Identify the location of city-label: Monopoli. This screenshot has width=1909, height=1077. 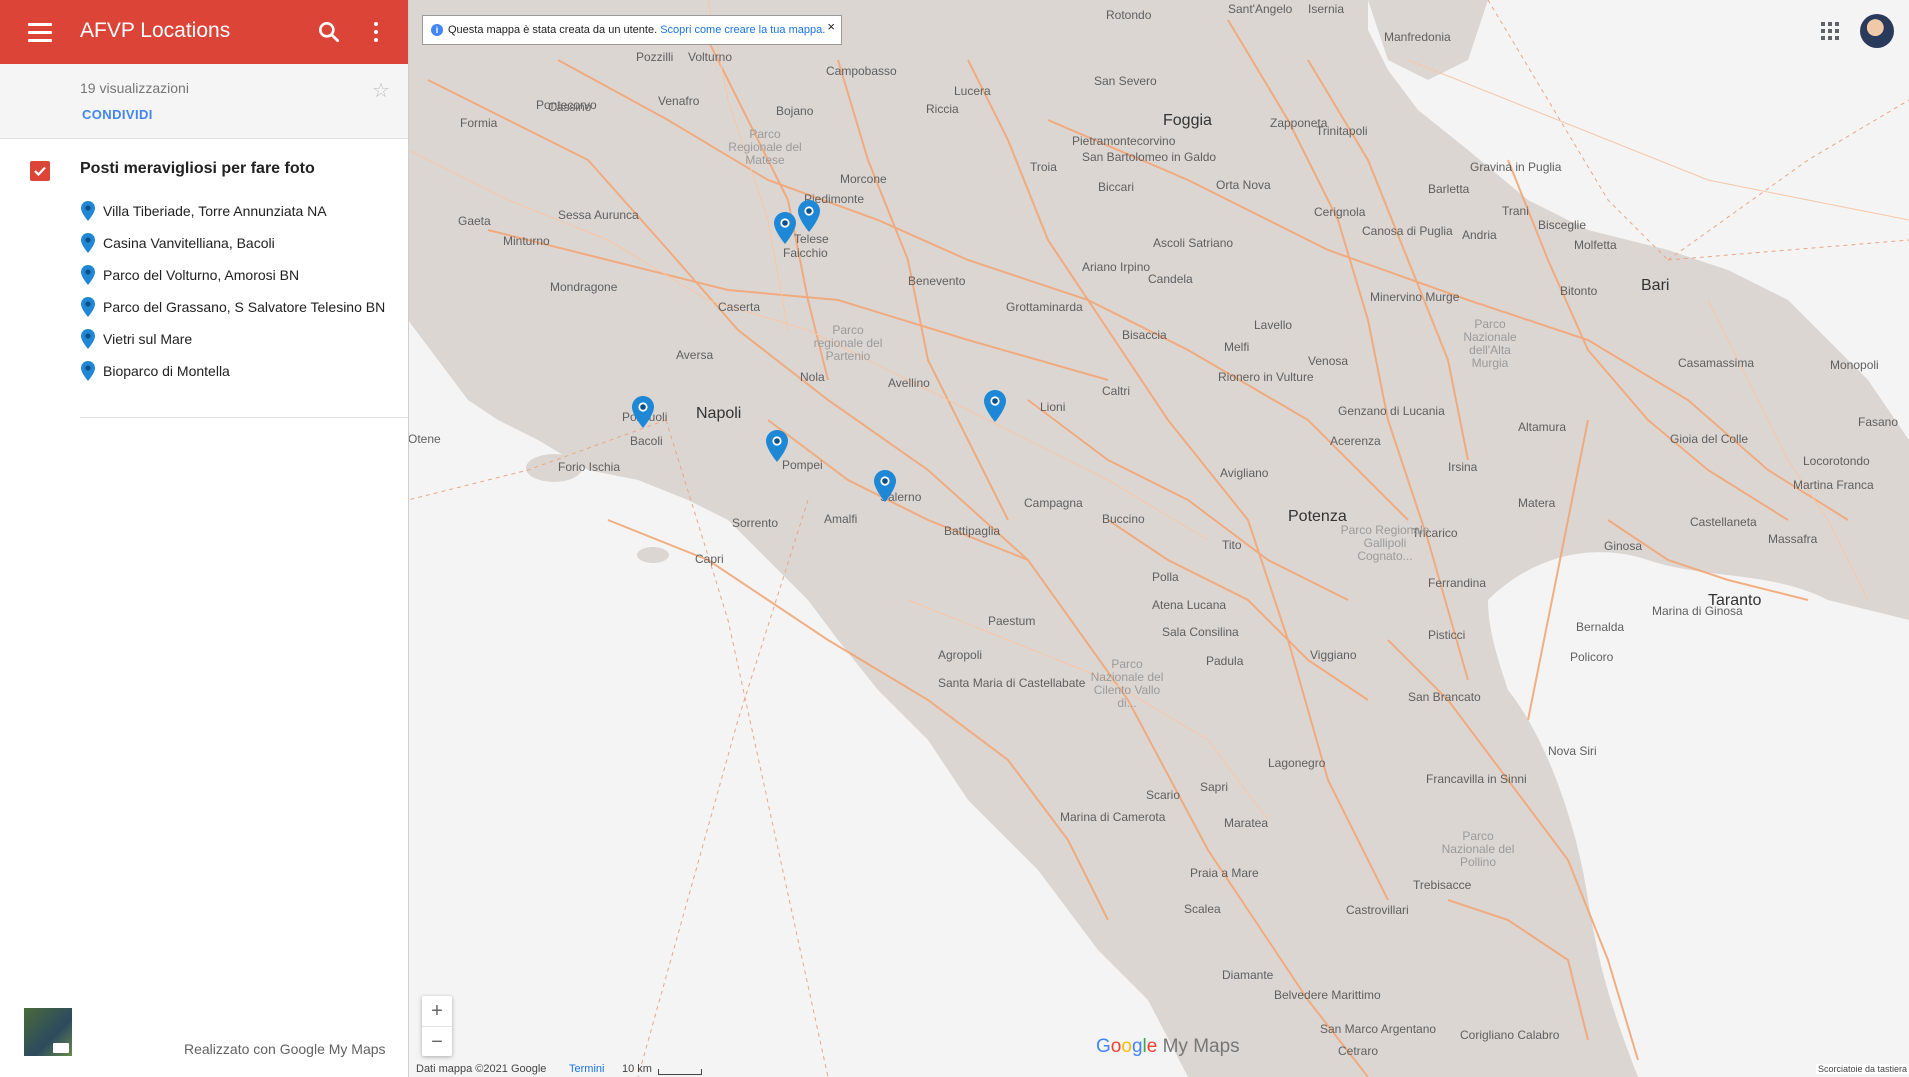
(1854, 365).